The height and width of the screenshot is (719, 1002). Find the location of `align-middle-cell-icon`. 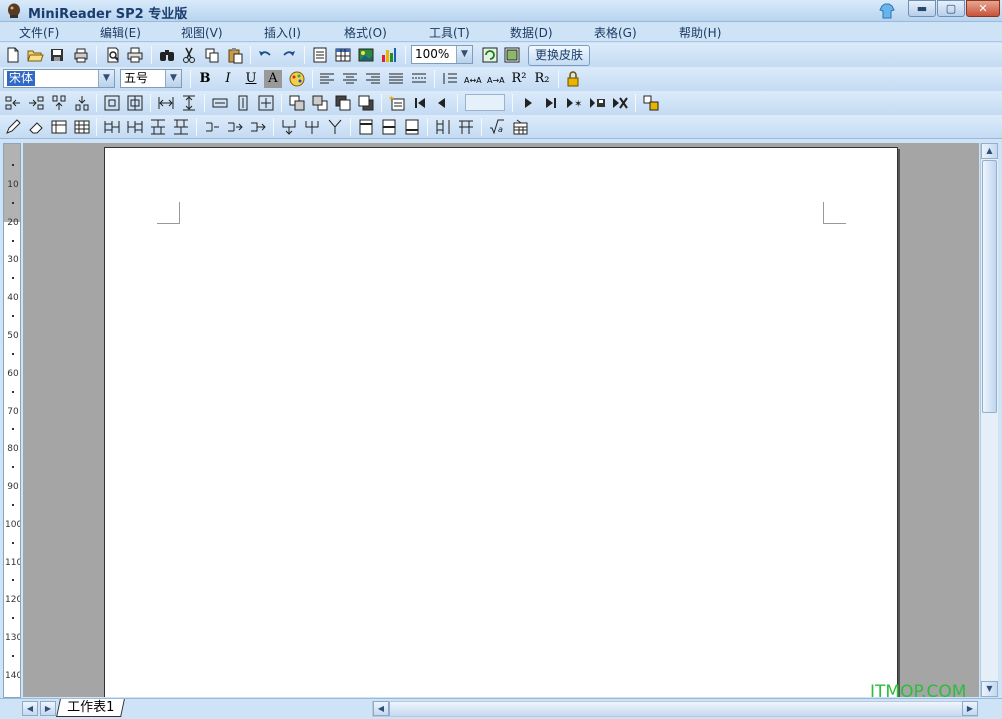

align-middle-cell-icon is located at coordinates (312, 127).